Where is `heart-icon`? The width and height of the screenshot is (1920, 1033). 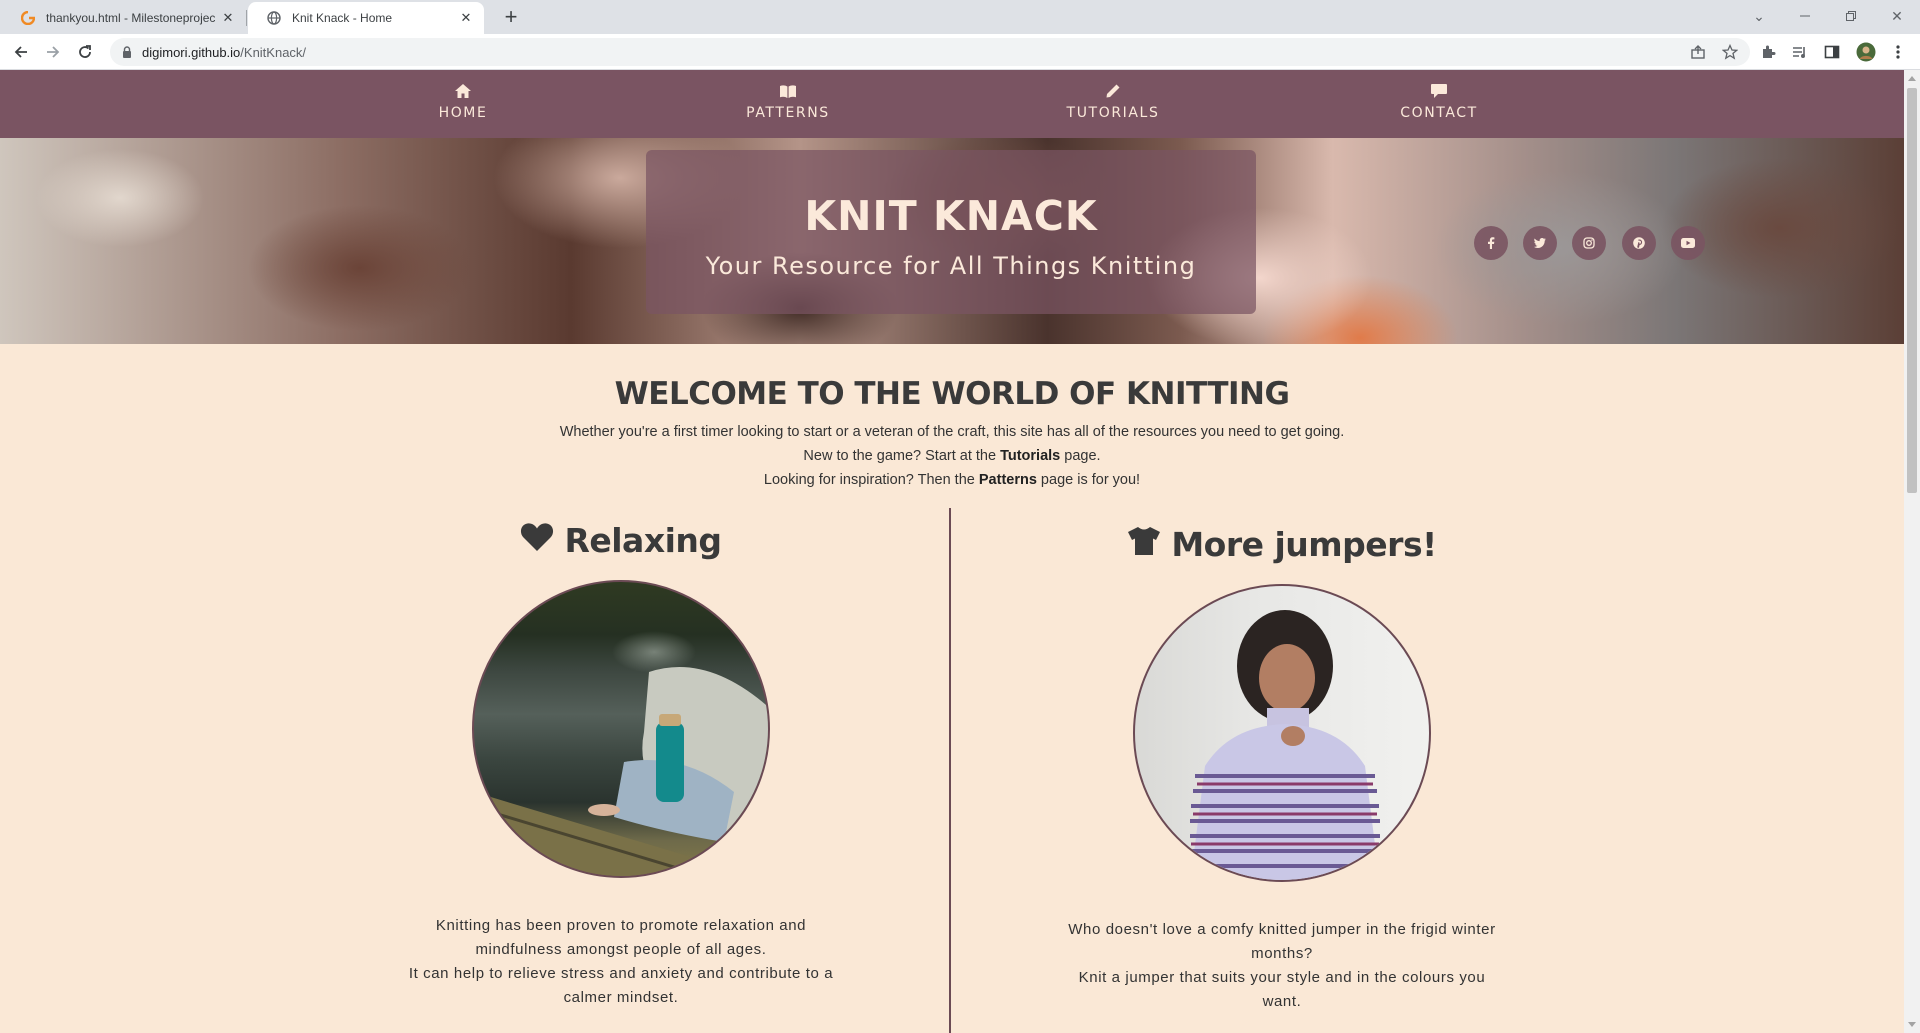
heart-icon is located at coordinates (537, 540).